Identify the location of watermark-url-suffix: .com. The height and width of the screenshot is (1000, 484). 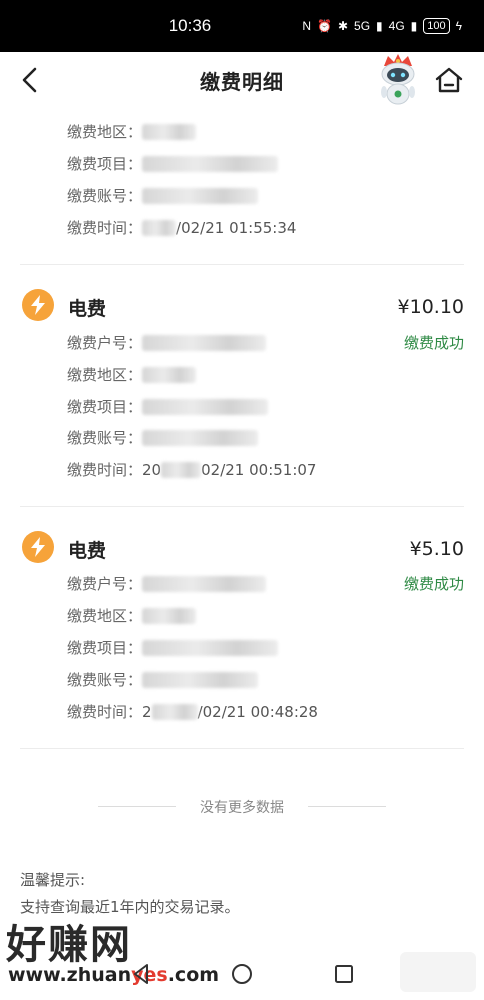
(193, 975).